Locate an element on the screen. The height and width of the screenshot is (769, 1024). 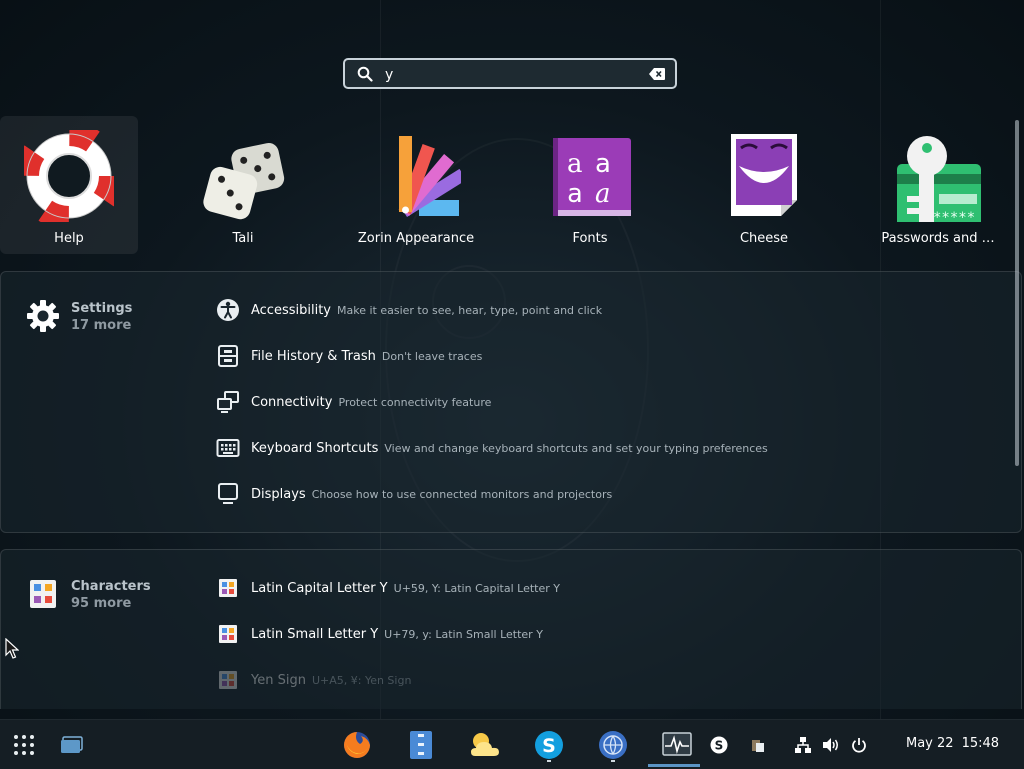
workspaces-button is located at coordinates (72, 745).